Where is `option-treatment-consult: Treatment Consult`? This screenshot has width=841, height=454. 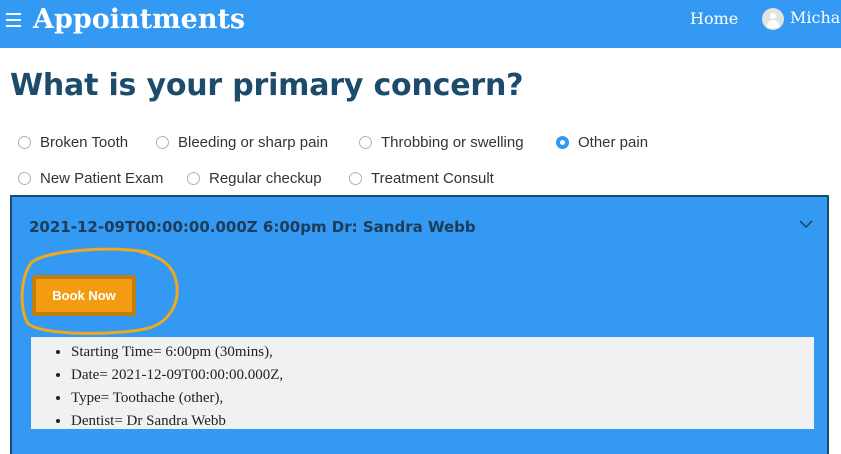
option-treatment-consult: Treatment Consult is located at coordinates (421, 178).